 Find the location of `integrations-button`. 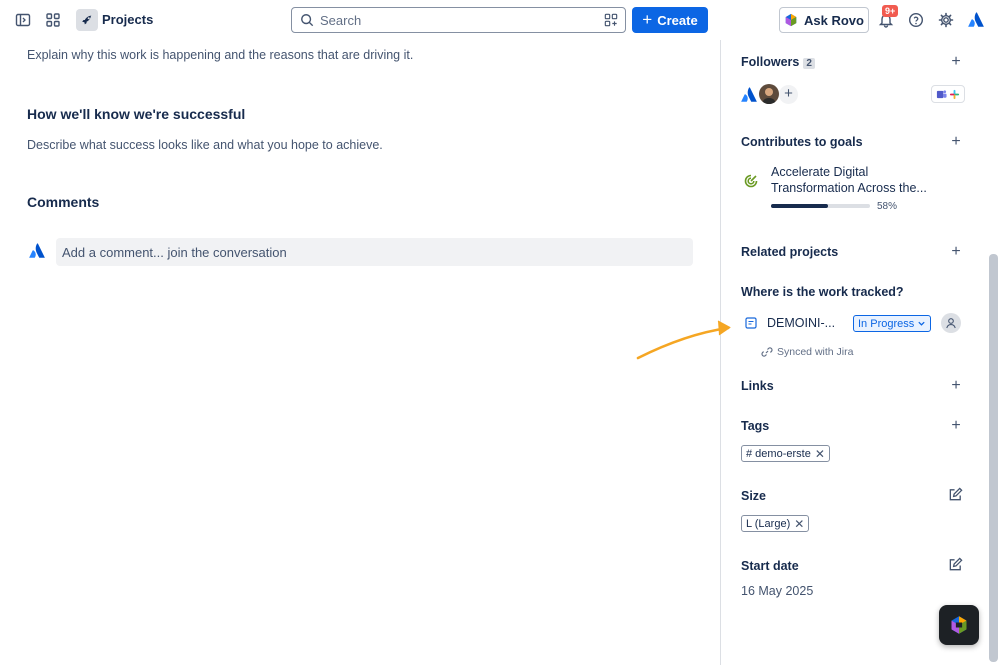

integrations-button is located at coordinates (948, 94).